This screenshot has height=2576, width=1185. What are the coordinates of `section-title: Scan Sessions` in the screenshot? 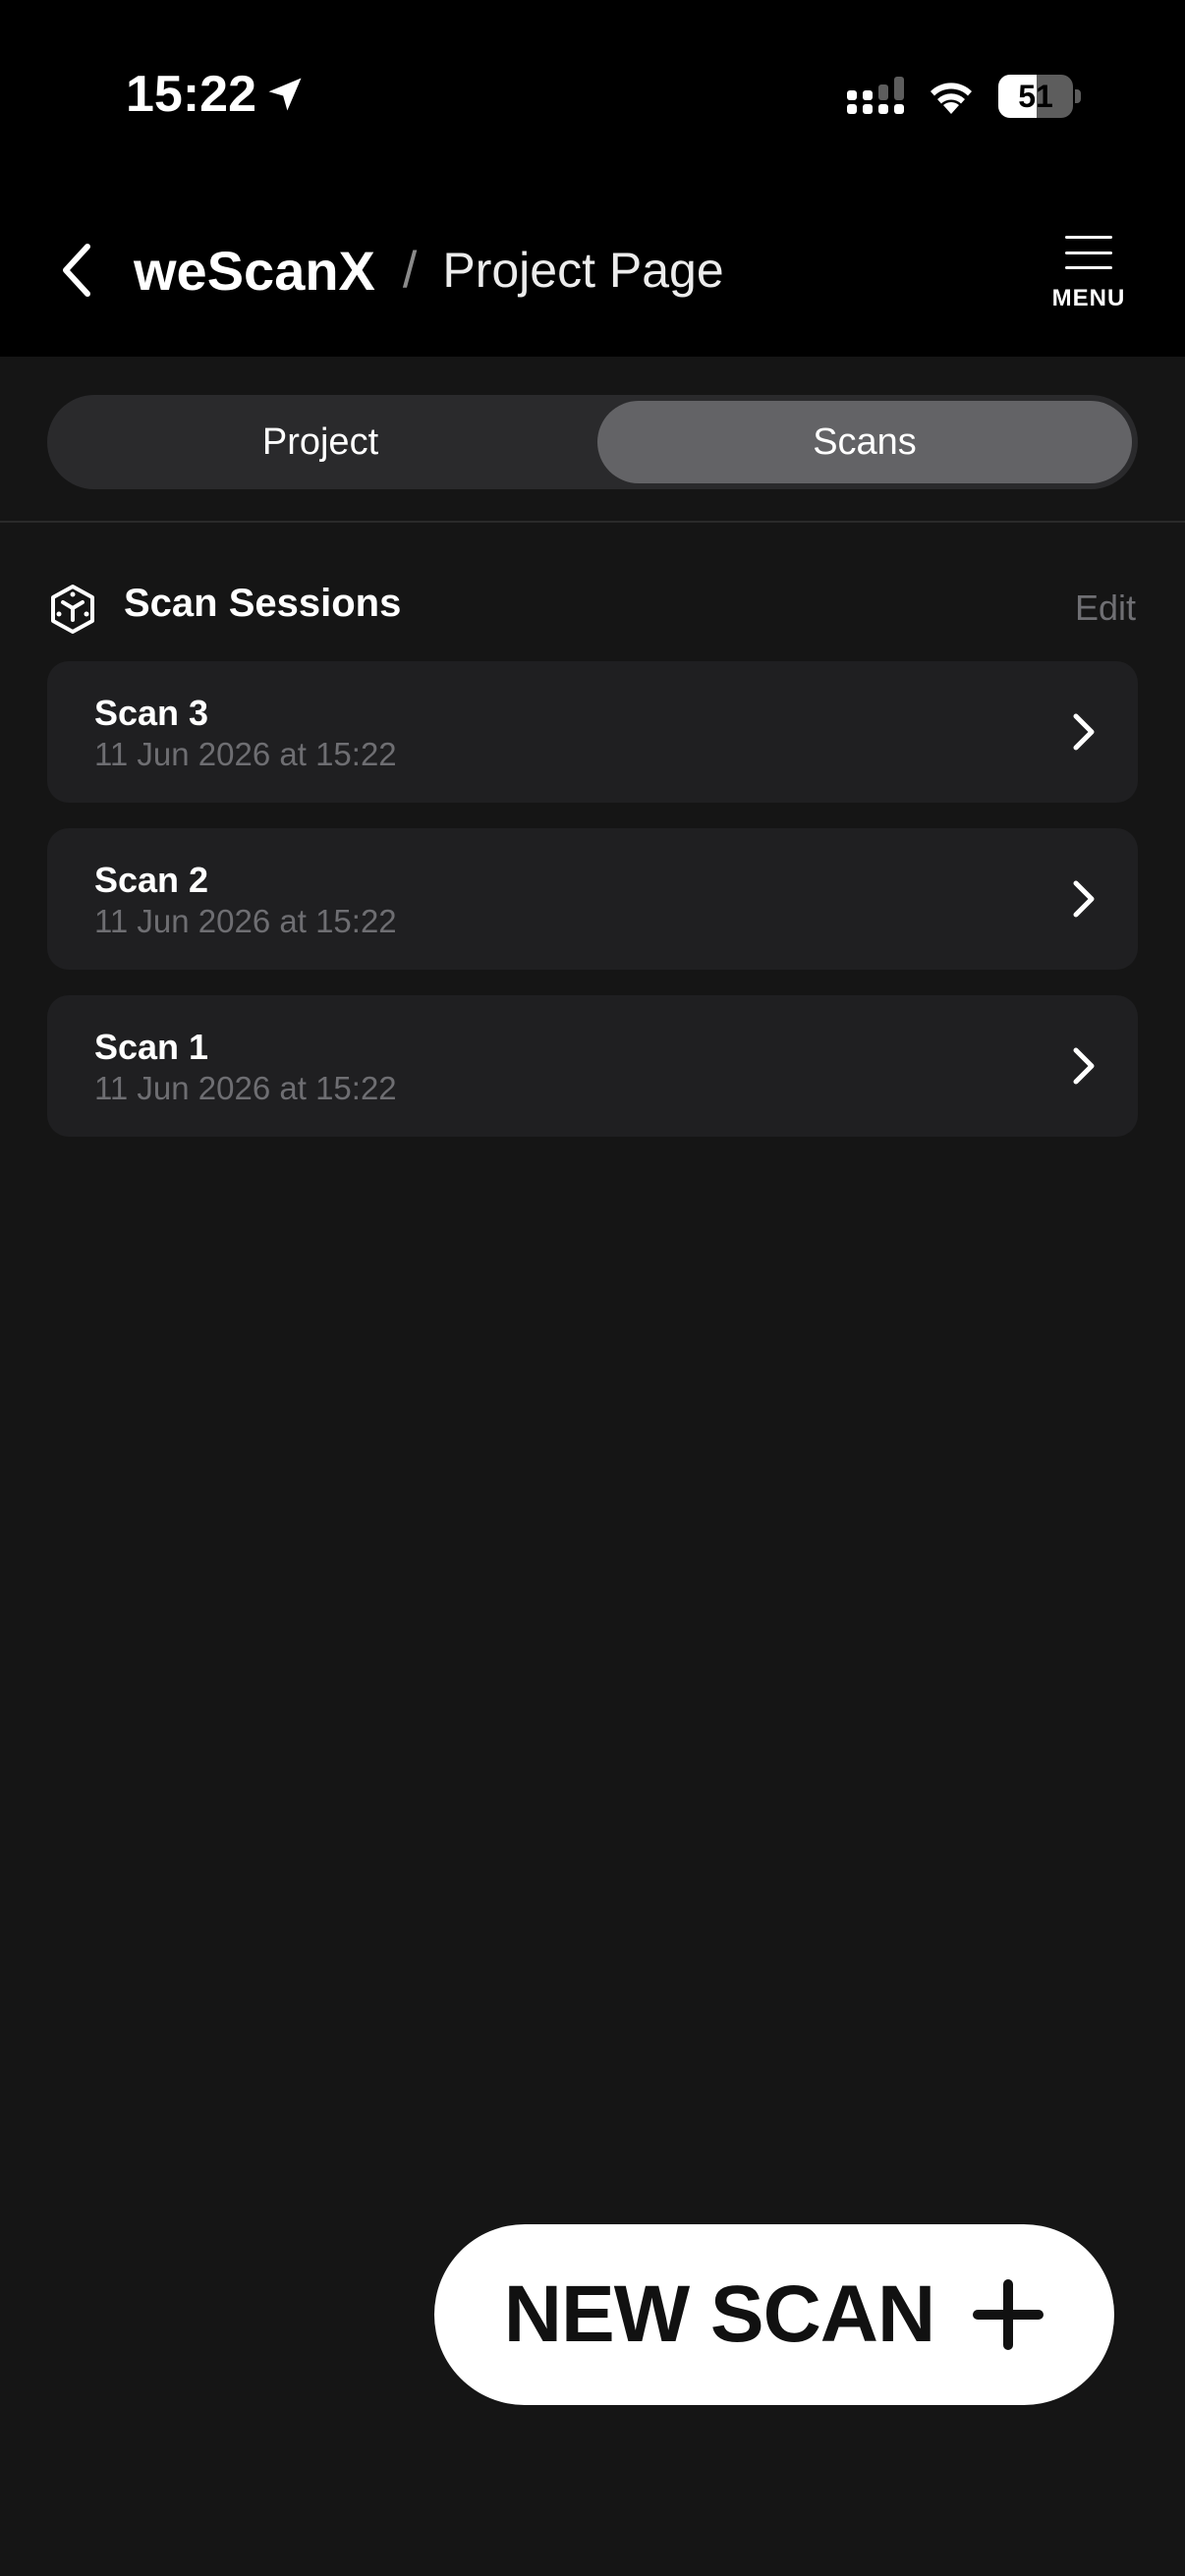 It's located at (263, 603).